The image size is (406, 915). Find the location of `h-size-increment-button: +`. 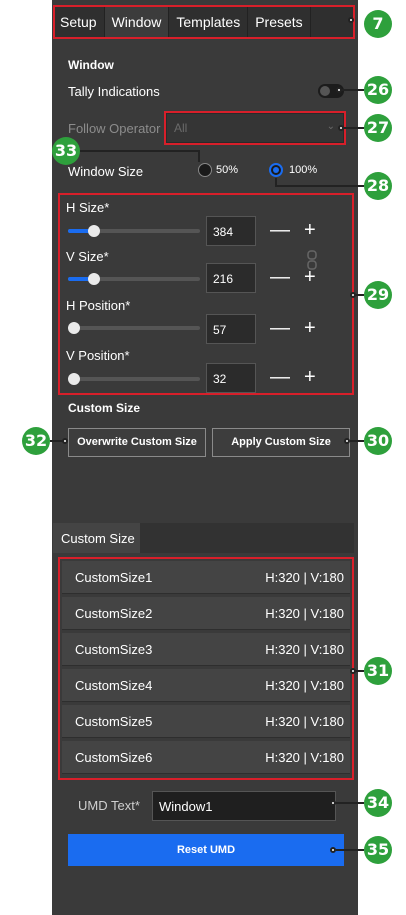

h-size-increment-button: + is located at coordinates (310, 230).